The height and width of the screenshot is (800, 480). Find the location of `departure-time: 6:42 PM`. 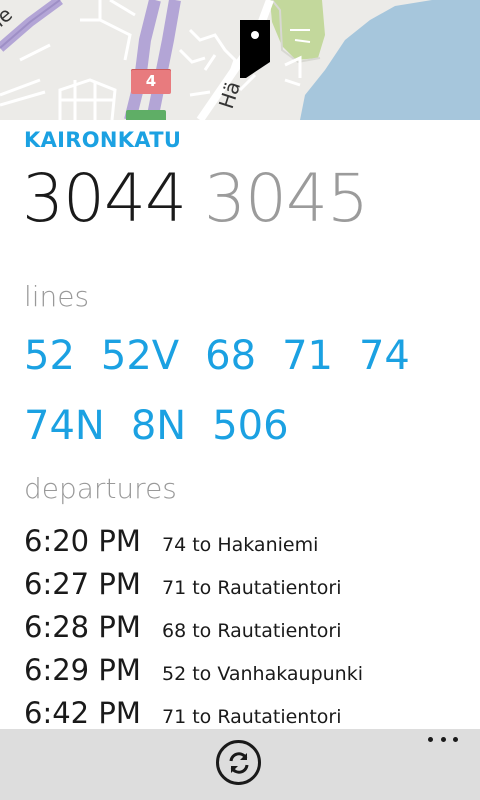

departure-time: 6:42 PM is located at coordinates (82, 713).